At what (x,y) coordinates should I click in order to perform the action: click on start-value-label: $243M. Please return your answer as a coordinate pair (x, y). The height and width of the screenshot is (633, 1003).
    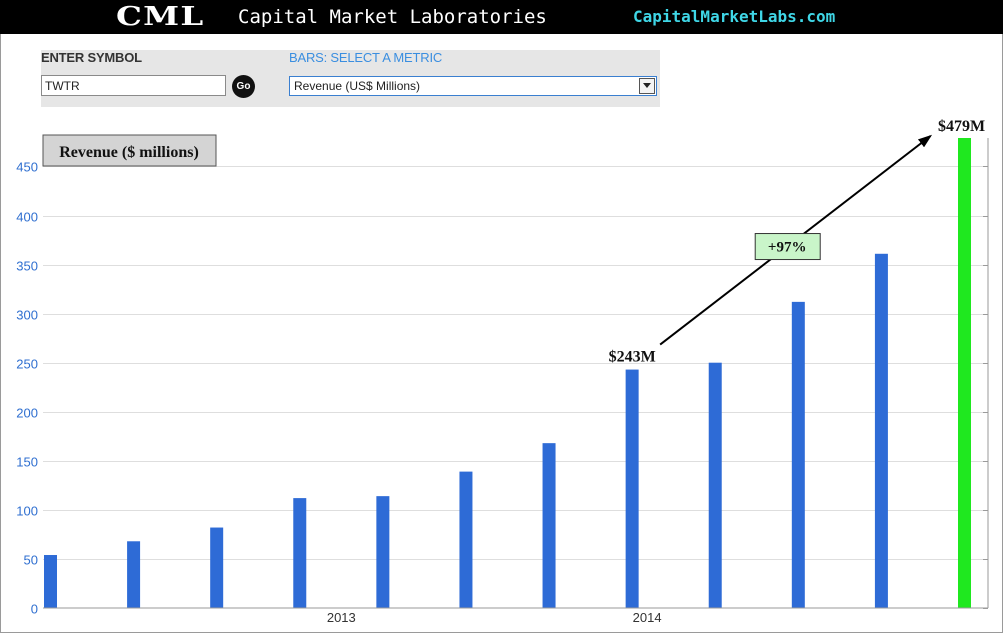
    Looking at the image, I should click on (632, 357).